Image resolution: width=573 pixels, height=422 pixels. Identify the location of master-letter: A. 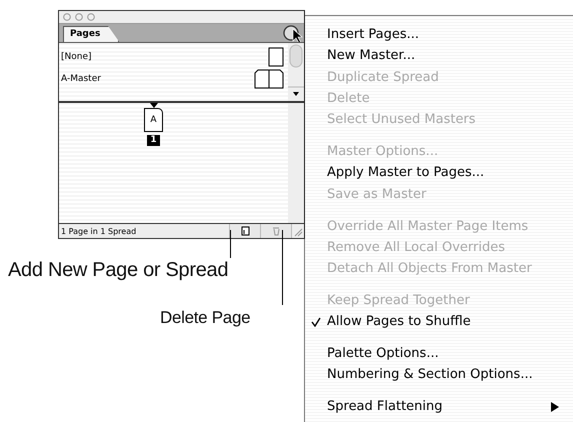
(153, 120).